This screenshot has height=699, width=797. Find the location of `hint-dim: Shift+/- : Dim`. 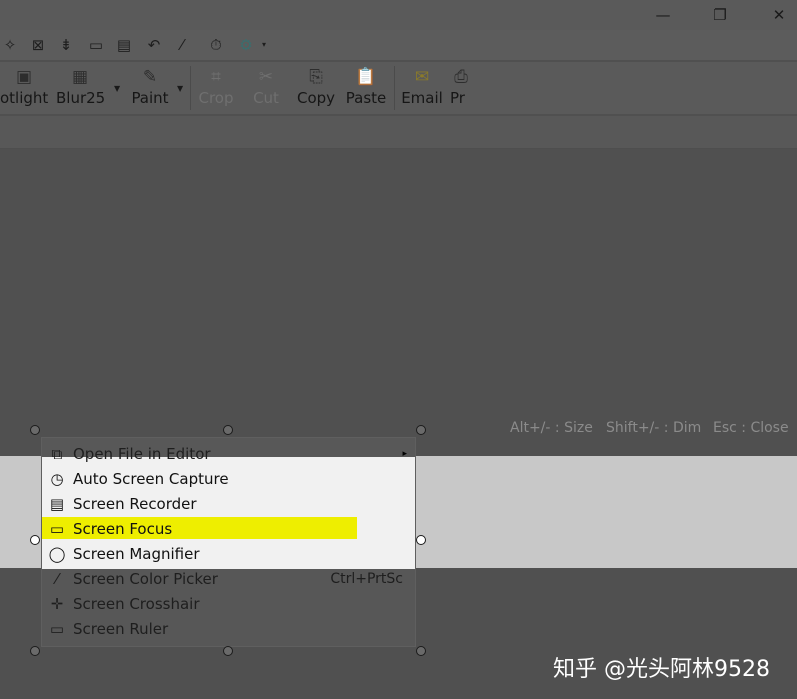

hint-dim: Shift+/- : Dim is located at coordinates (654, 428).